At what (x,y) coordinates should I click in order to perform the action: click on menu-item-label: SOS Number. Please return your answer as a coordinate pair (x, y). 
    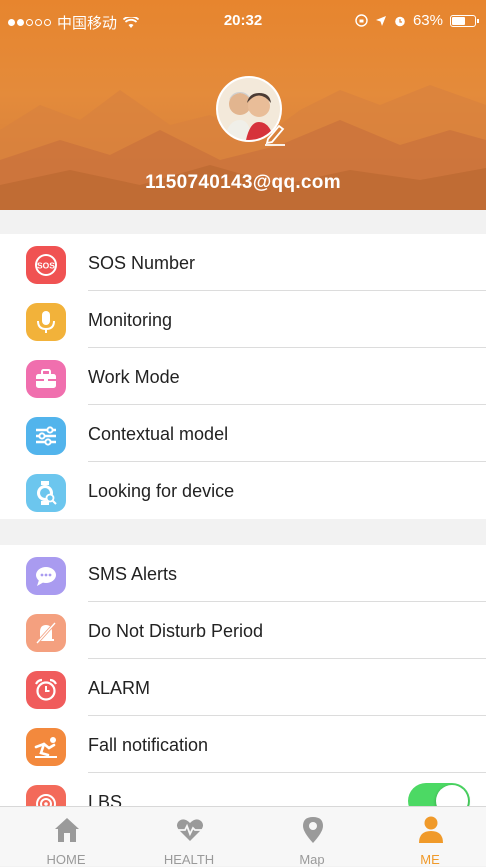
    Looking at the image, I should click on (142, 263).